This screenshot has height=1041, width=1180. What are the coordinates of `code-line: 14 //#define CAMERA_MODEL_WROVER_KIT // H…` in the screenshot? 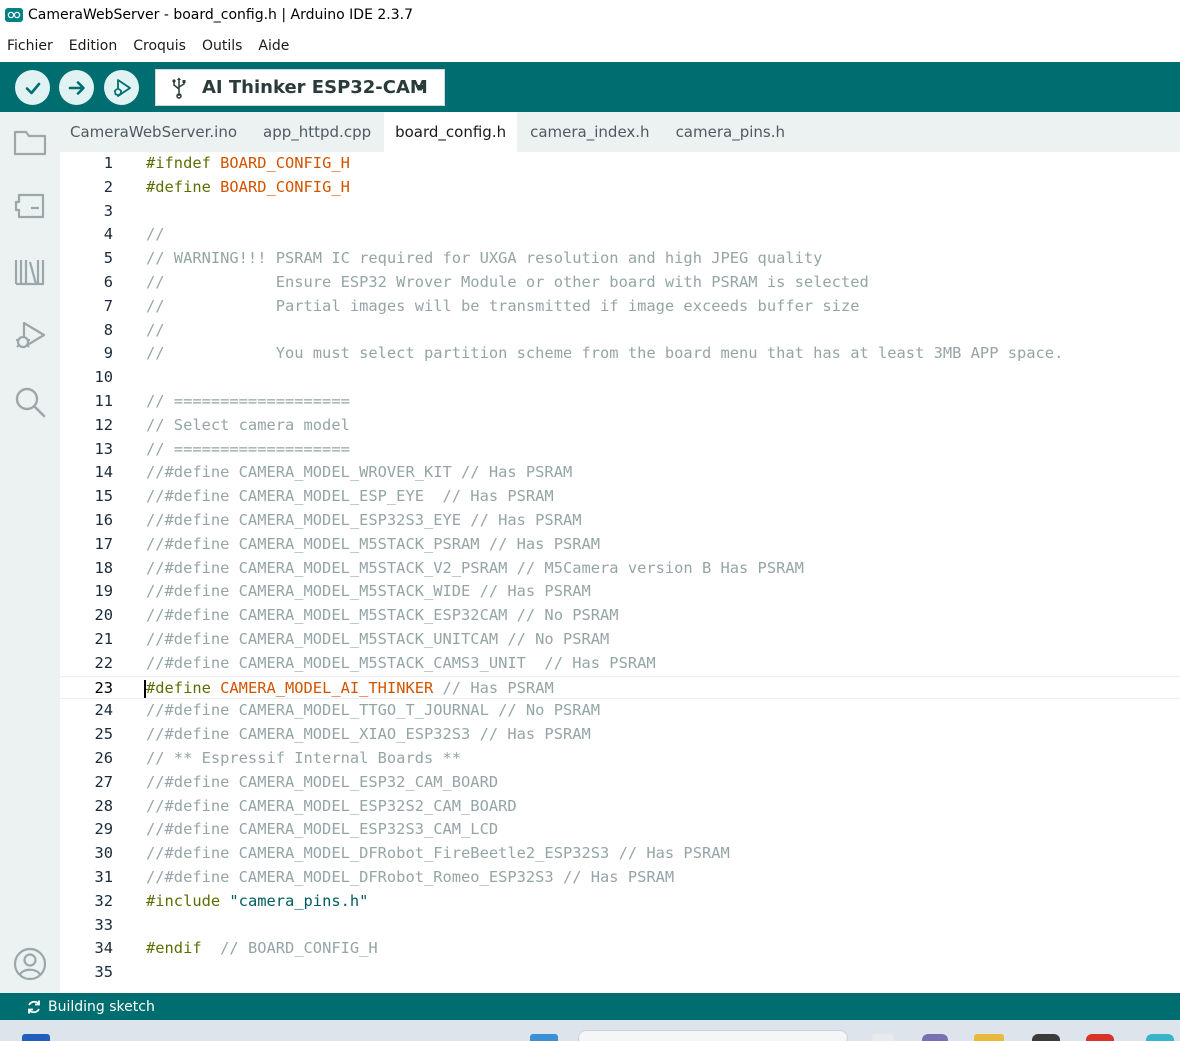 It's located at (620, 473).